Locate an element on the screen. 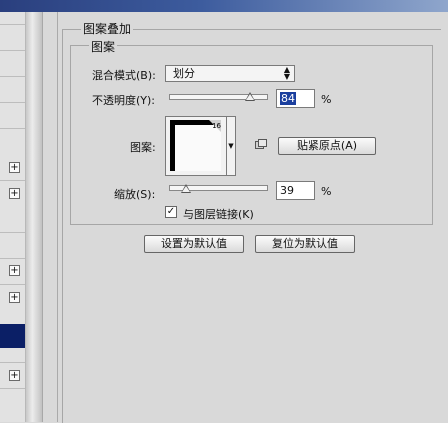  opacity-input: 84 is located at coordinates (295, 98).